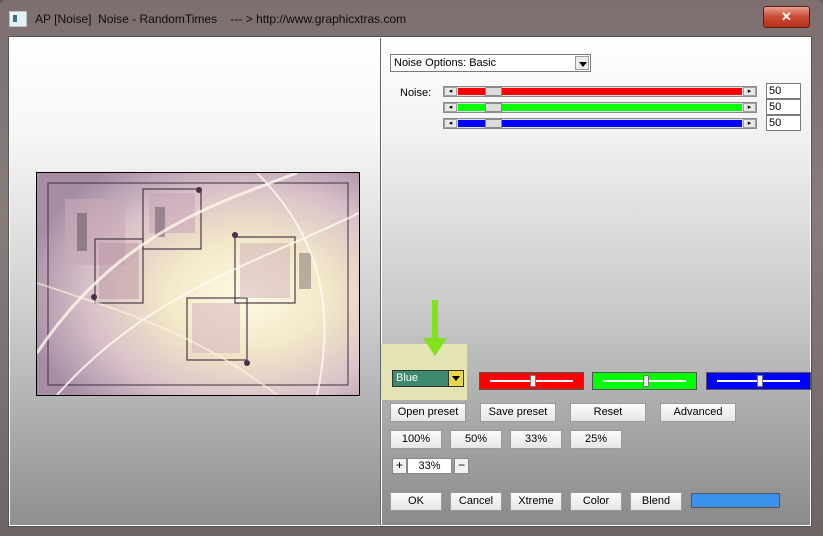  What do you see at coordinates (536, 439) in the screenshot?
I see `zoom-33-button: 33%` at bounding box center [536, 439].